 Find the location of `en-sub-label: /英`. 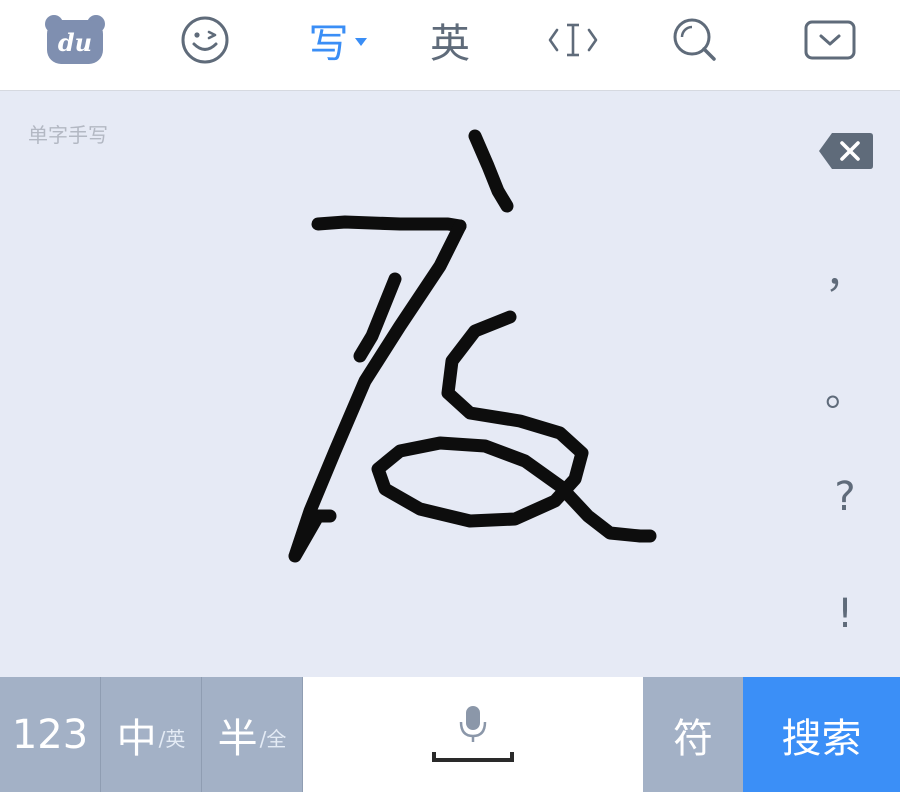

en-sub-label: /英 is located at coordinates (172, 739).